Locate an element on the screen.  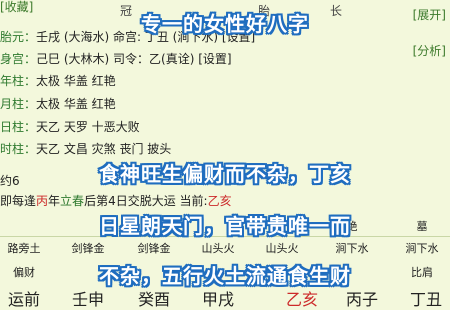
overlay-caption-line: 食神旺生偏财而不杂，丁亥 is located at coordinates (225, 174).